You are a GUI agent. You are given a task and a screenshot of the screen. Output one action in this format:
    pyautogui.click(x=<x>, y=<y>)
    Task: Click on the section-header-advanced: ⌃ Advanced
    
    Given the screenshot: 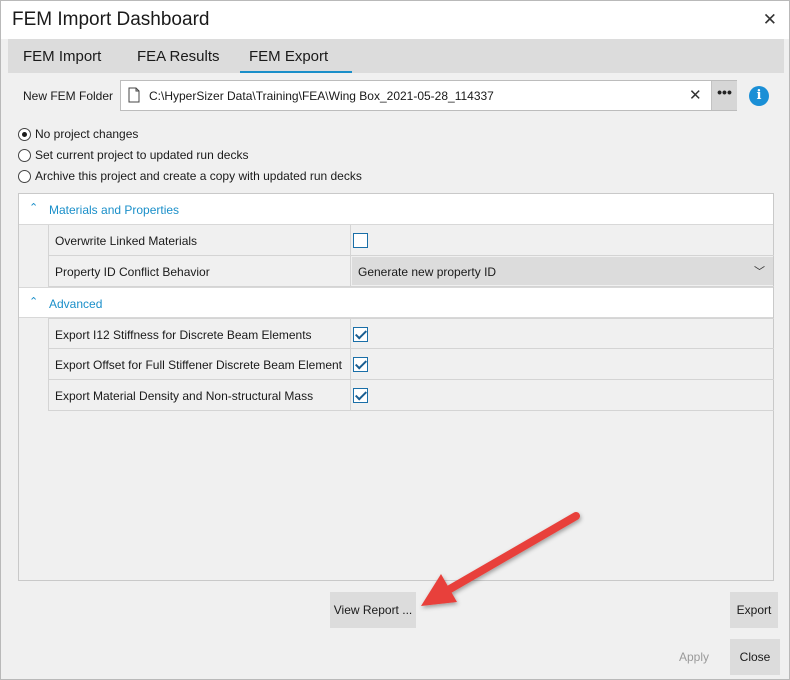 What is the action you would take?
    pyautogui.click(x=396, y=302)
    